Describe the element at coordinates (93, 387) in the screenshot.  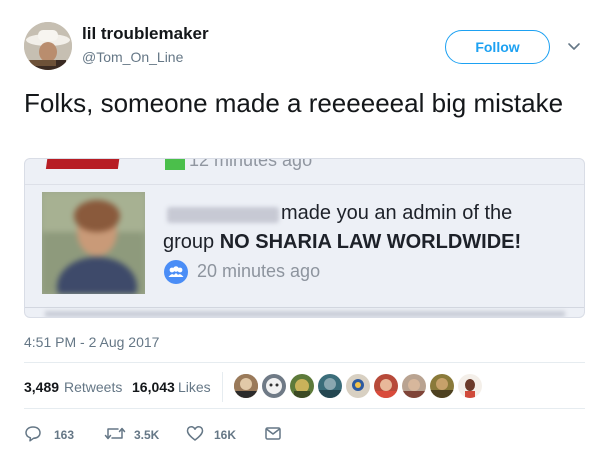
I see `retweet-label: Retweets` at that location.